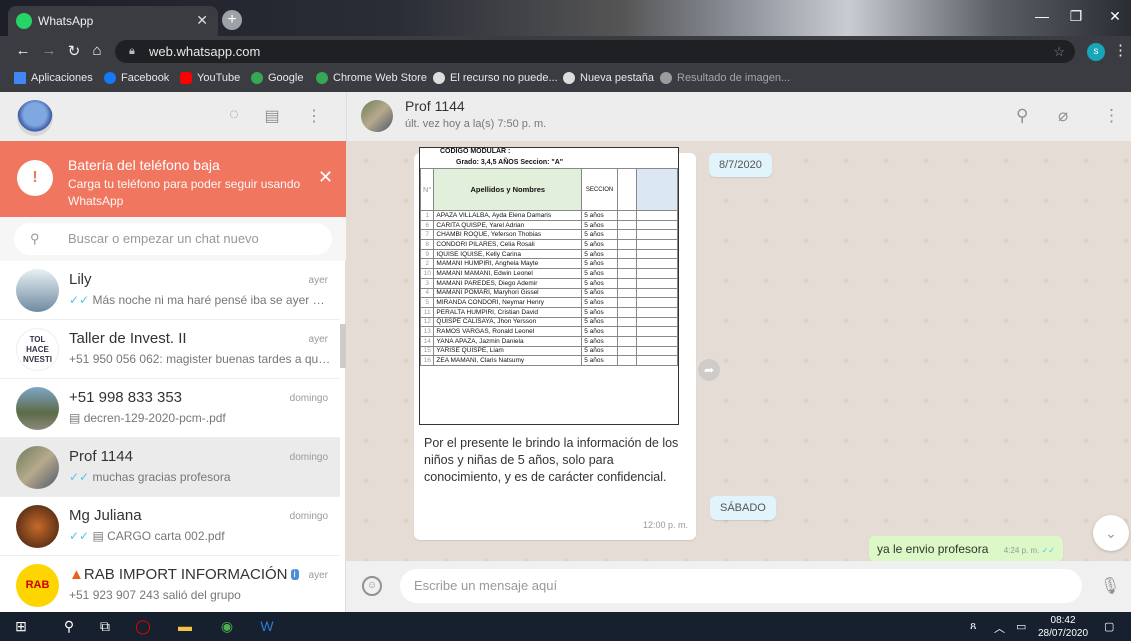  I want to click on table-row: 2 MAMANI HUMPIRI, Anghela Mayte 5 años, so click(549, 264).